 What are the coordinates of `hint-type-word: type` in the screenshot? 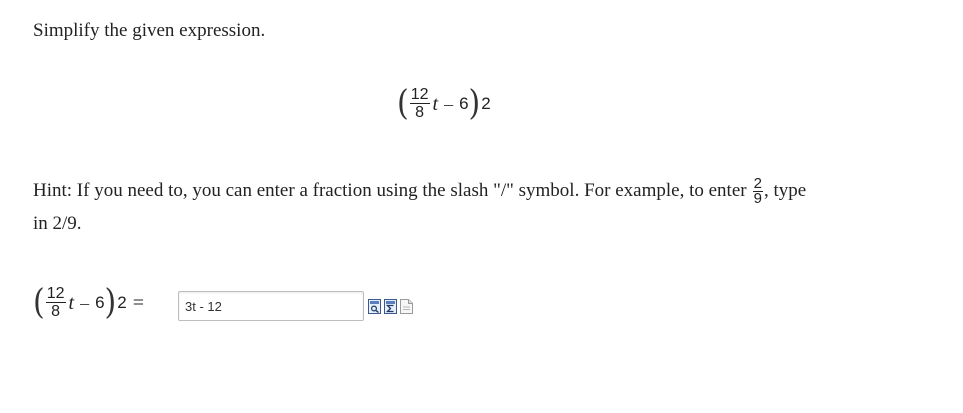 It's located at (787, 190).